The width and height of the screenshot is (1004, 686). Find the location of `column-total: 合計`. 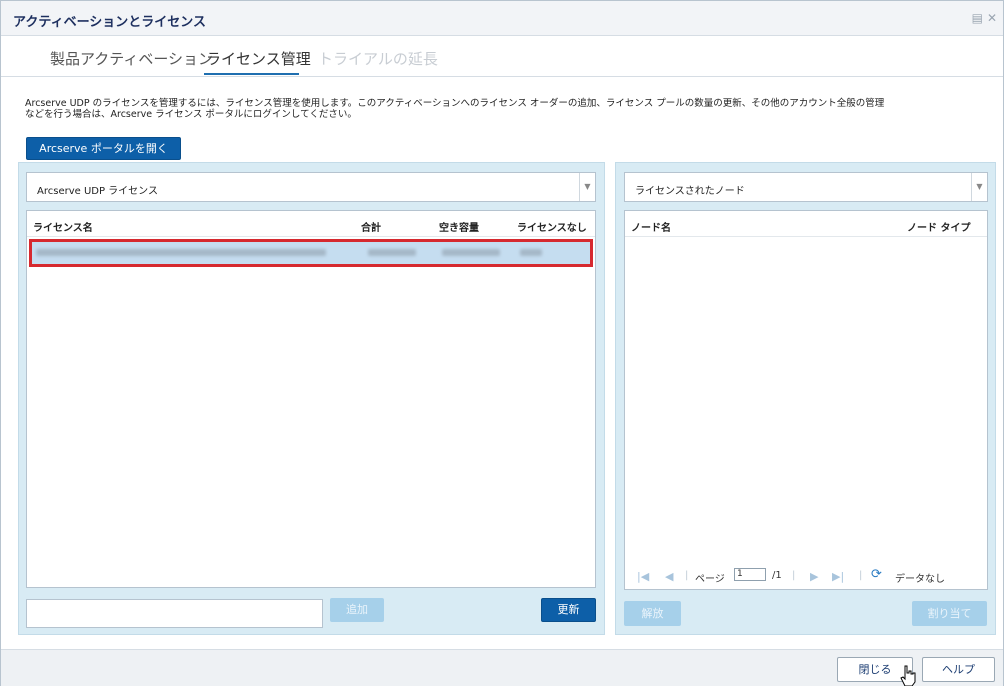

column-total: 合計 is located at coordinates (371, 226).